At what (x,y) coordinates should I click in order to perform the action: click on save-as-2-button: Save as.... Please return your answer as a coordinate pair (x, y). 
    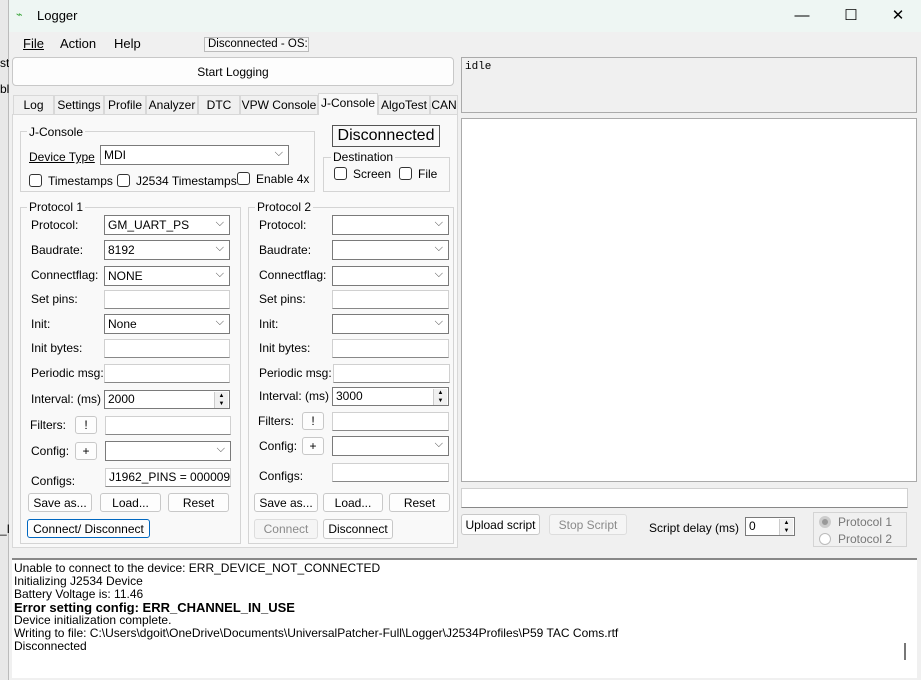
    Looking at the image, I should click on (286, 502).